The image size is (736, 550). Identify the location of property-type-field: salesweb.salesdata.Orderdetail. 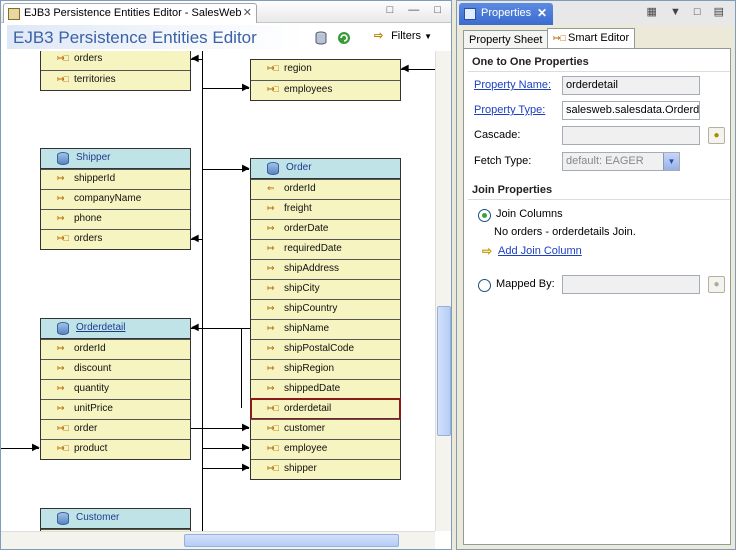
(631, 110).